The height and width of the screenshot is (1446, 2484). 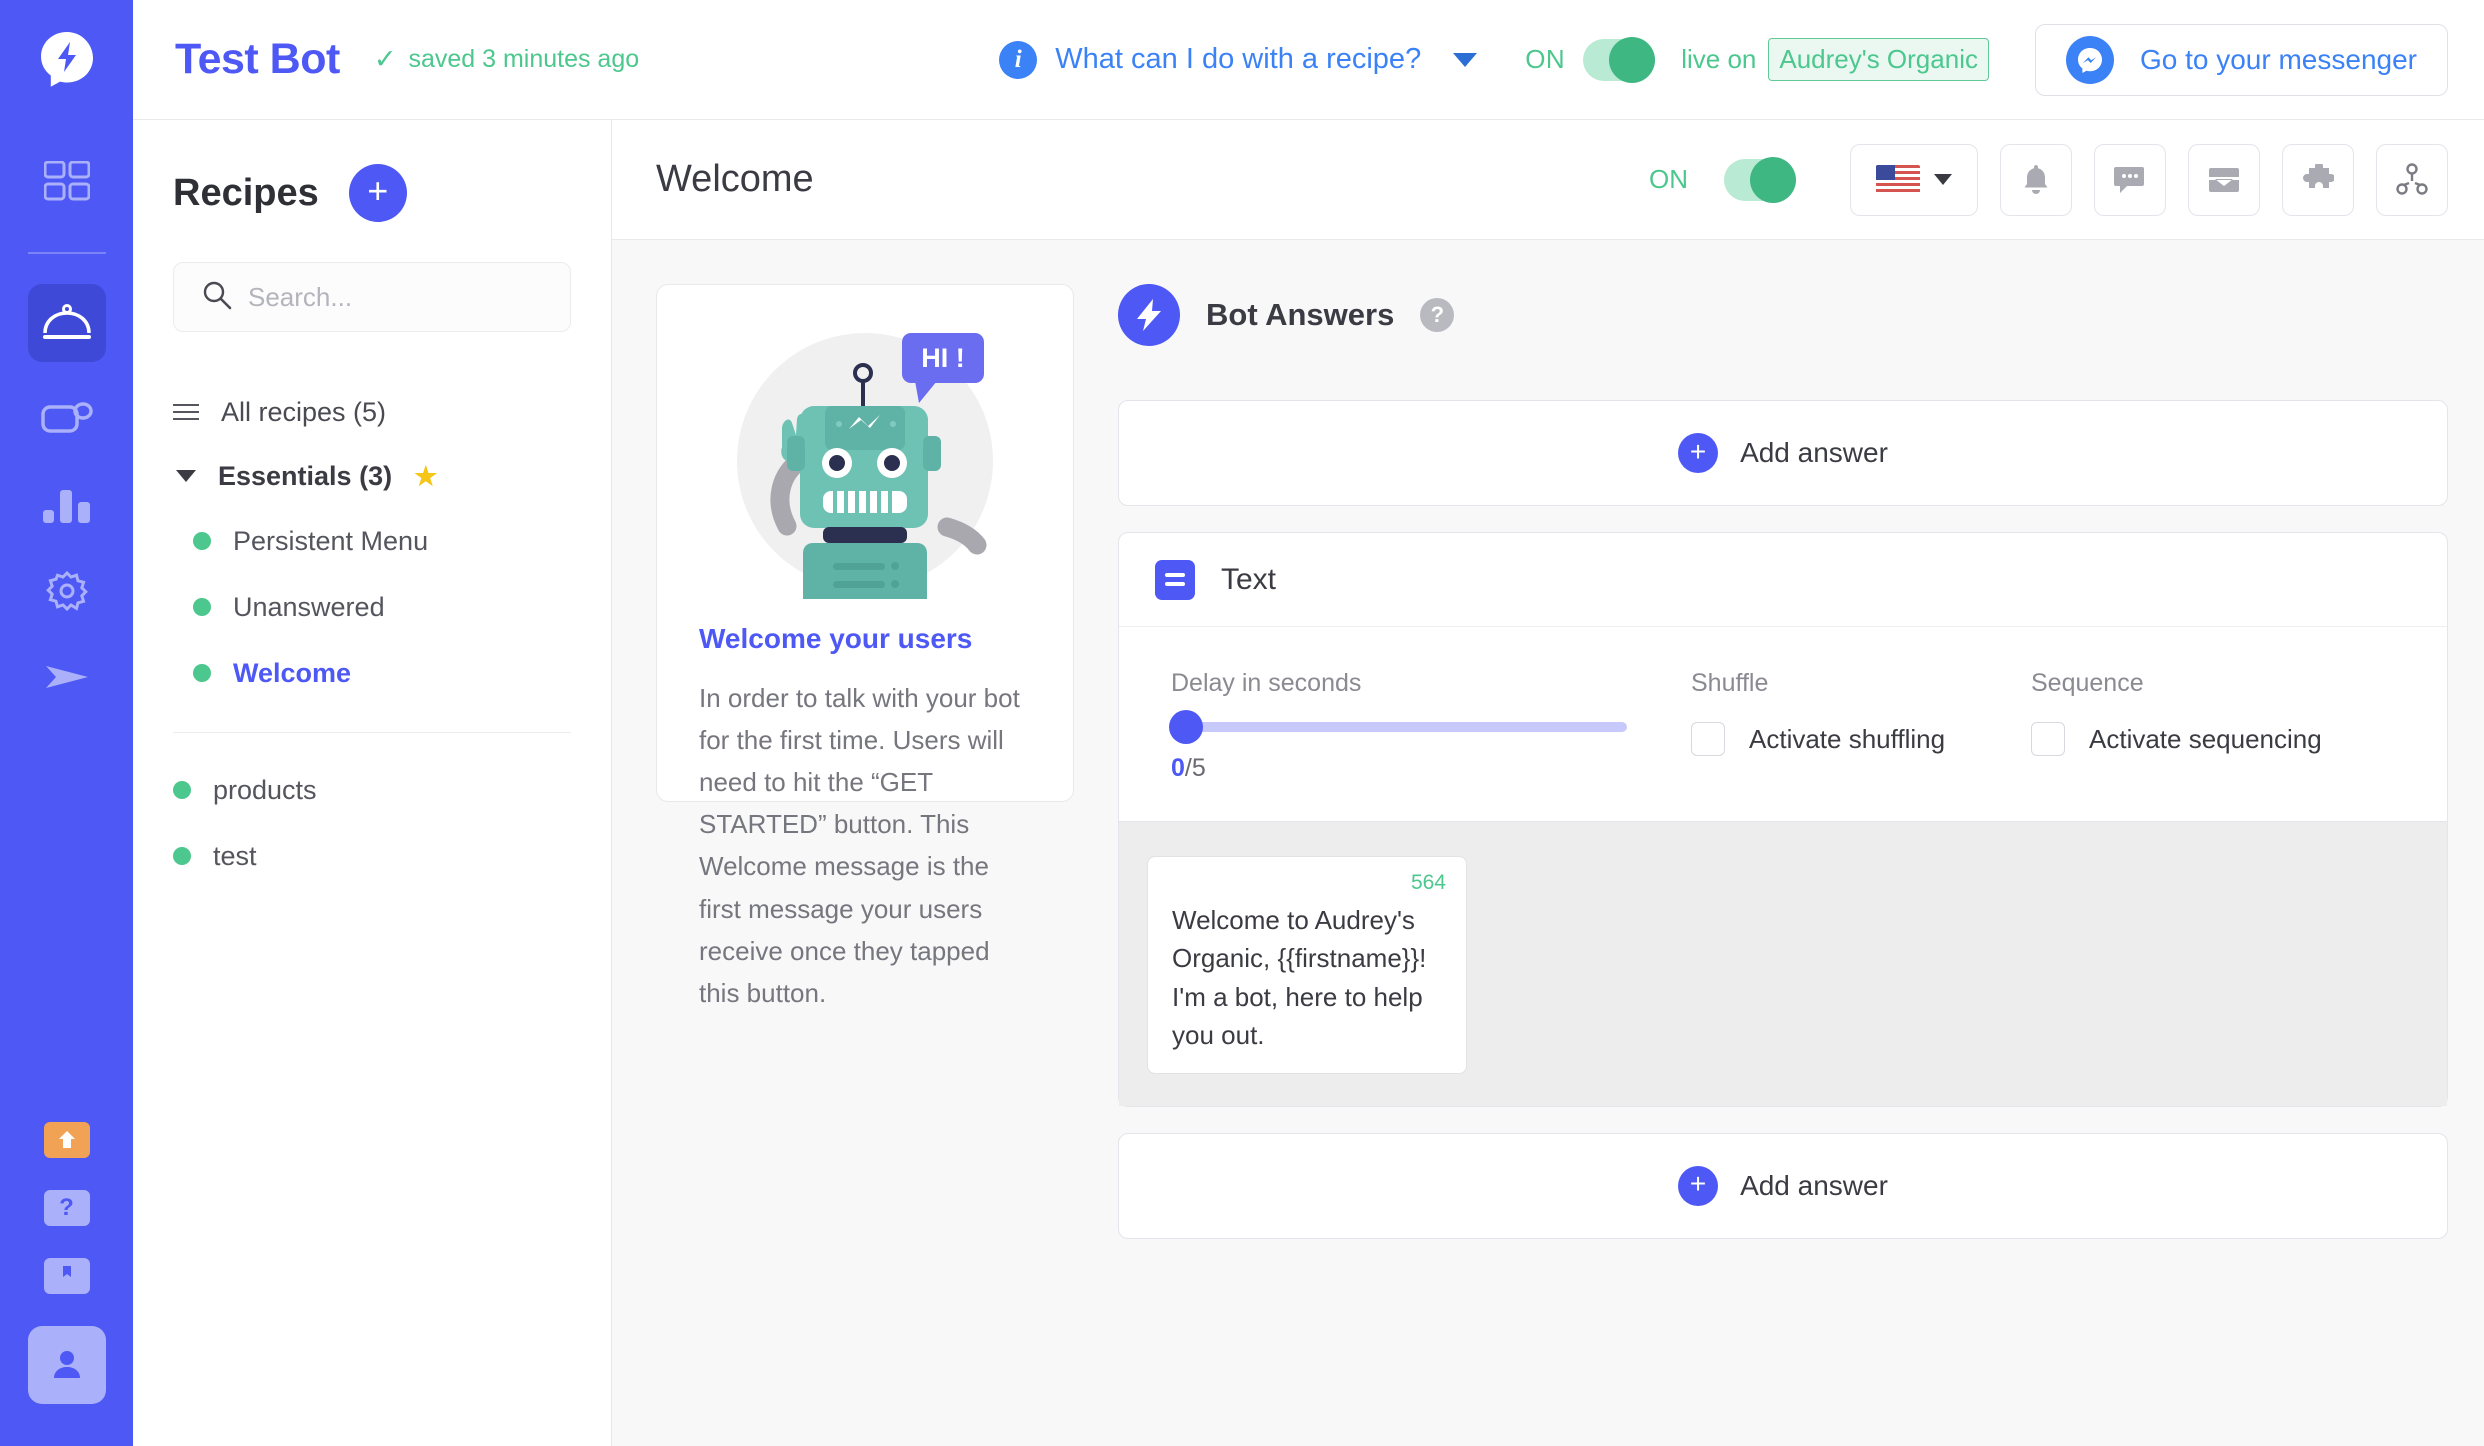 I want to click on main-header: Welcome ON, so click(x=1548, y=180).